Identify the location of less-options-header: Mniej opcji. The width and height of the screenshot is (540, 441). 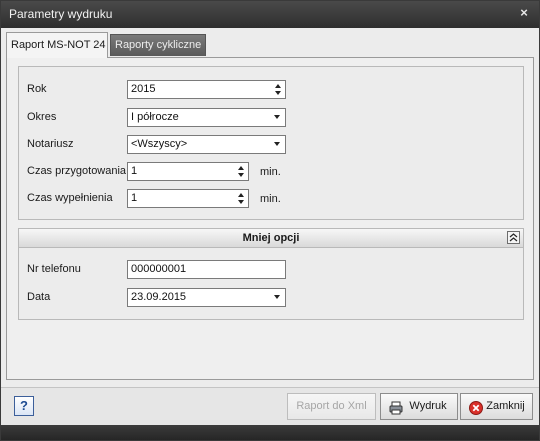
(271, 238).